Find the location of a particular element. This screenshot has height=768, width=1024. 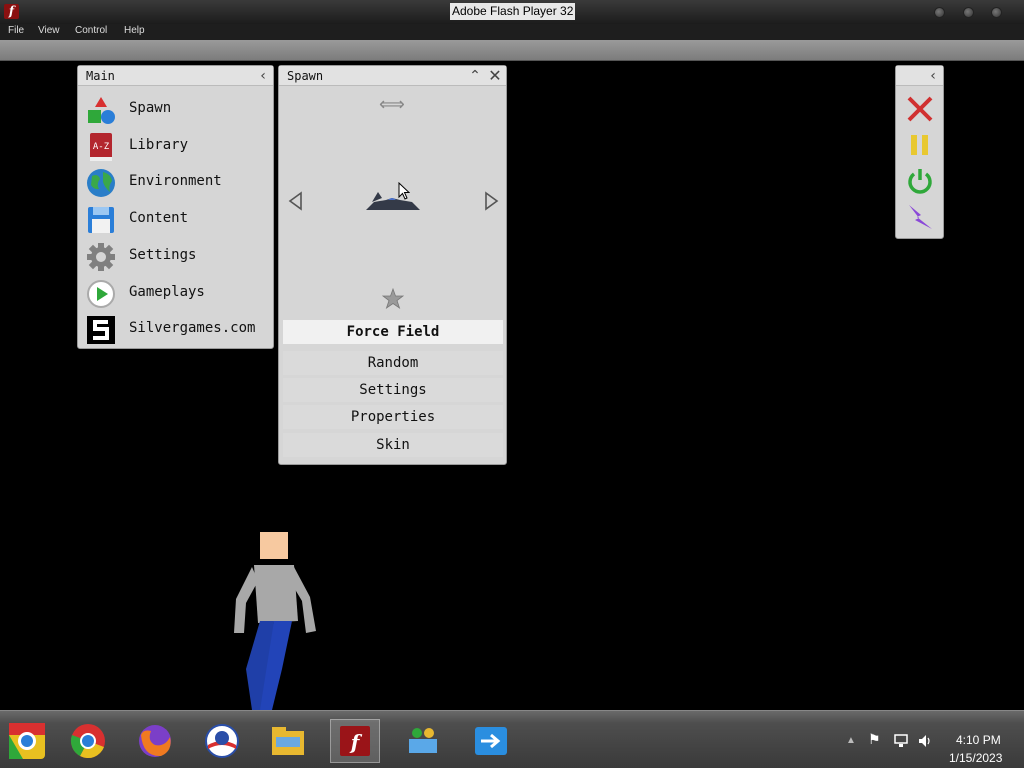

clock-date: 1/15/2023 is located at coordinates (975, 758).